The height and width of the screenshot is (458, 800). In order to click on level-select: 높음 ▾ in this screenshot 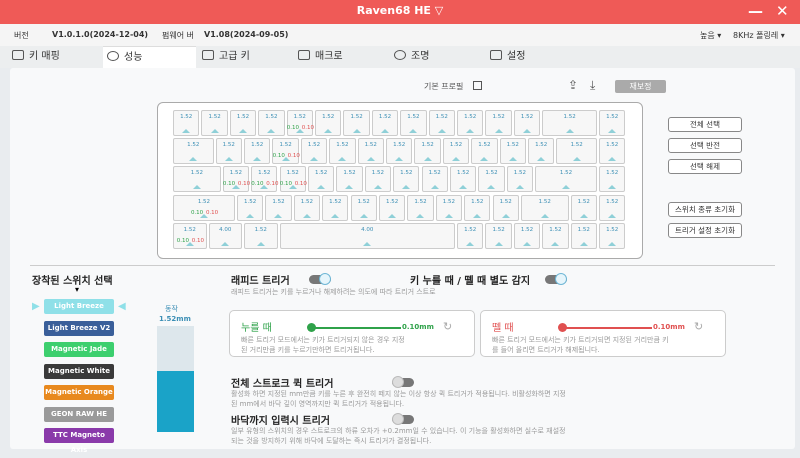, I will do `click(710, 35)`.